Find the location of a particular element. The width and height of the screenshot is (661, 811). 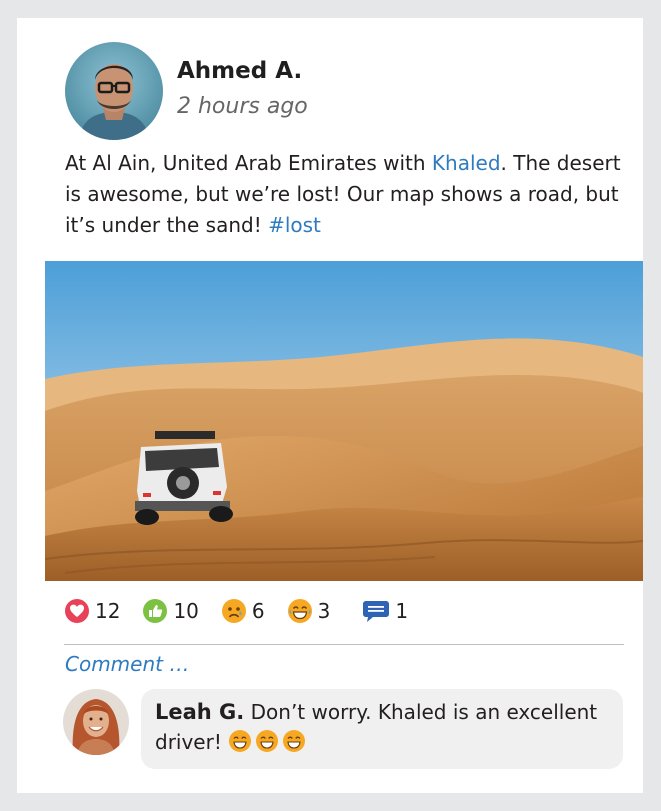

sad-face-icon is located at coordinates (233, 611).